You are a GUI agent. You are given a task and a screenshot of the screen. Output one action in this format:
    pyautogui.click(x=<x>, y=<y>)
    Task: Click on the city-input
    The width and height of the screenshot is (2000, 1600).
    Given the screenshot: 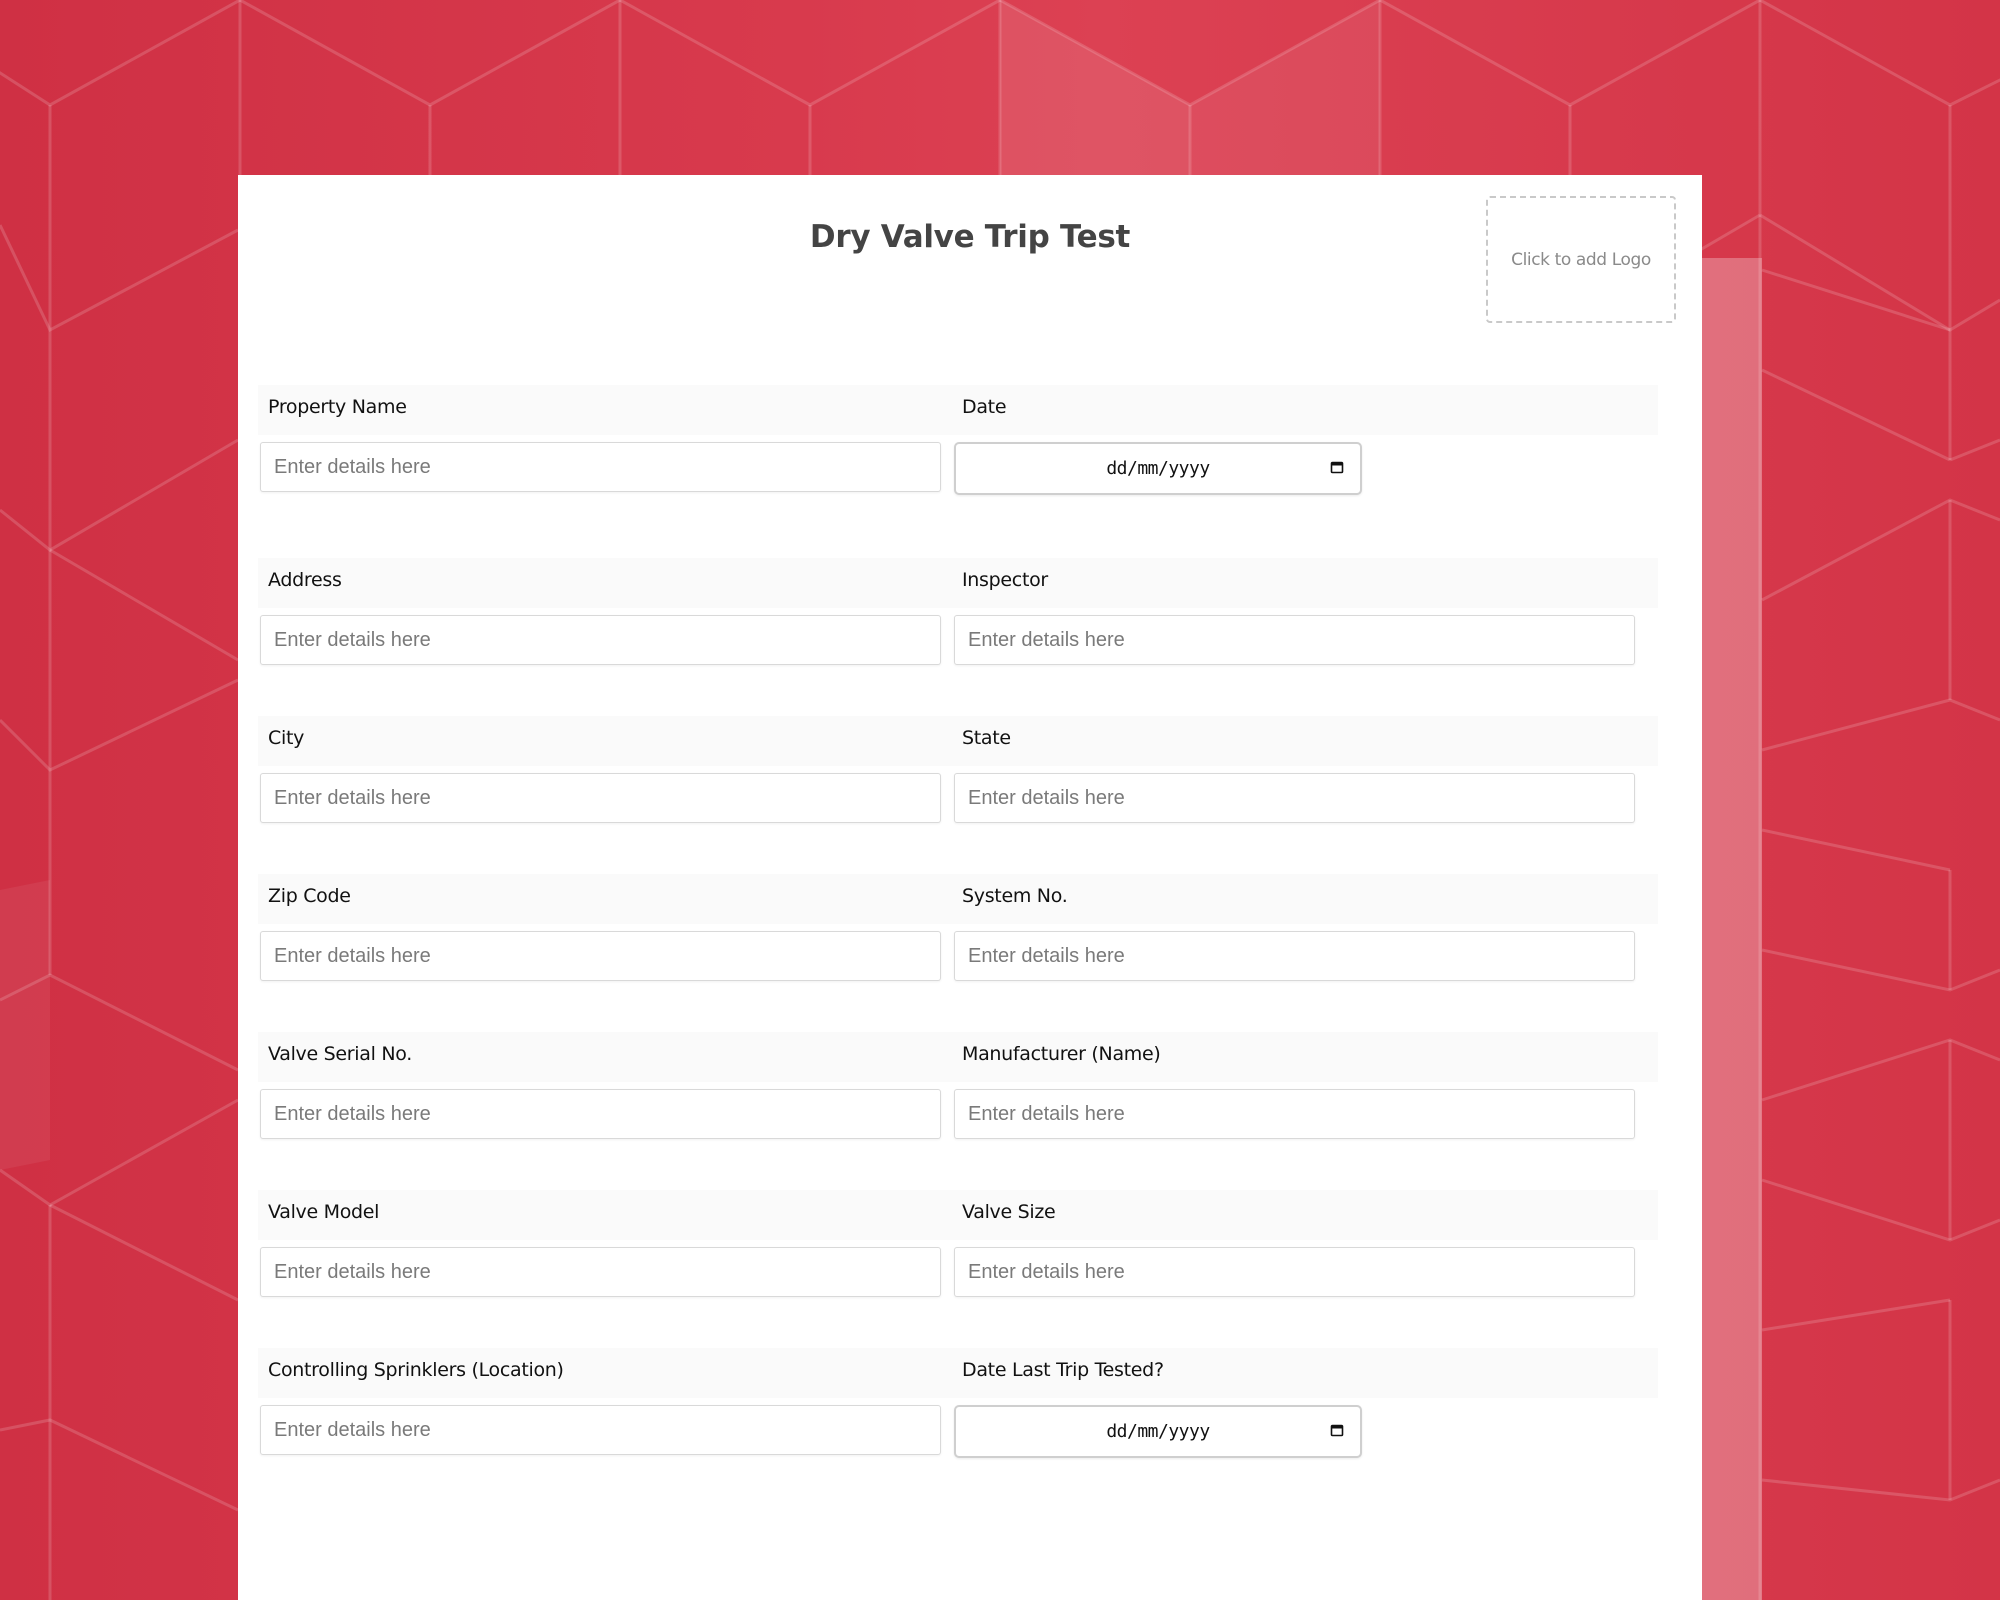 What is the action you would take?
    pyautogui.click(x=600, y=798)
    